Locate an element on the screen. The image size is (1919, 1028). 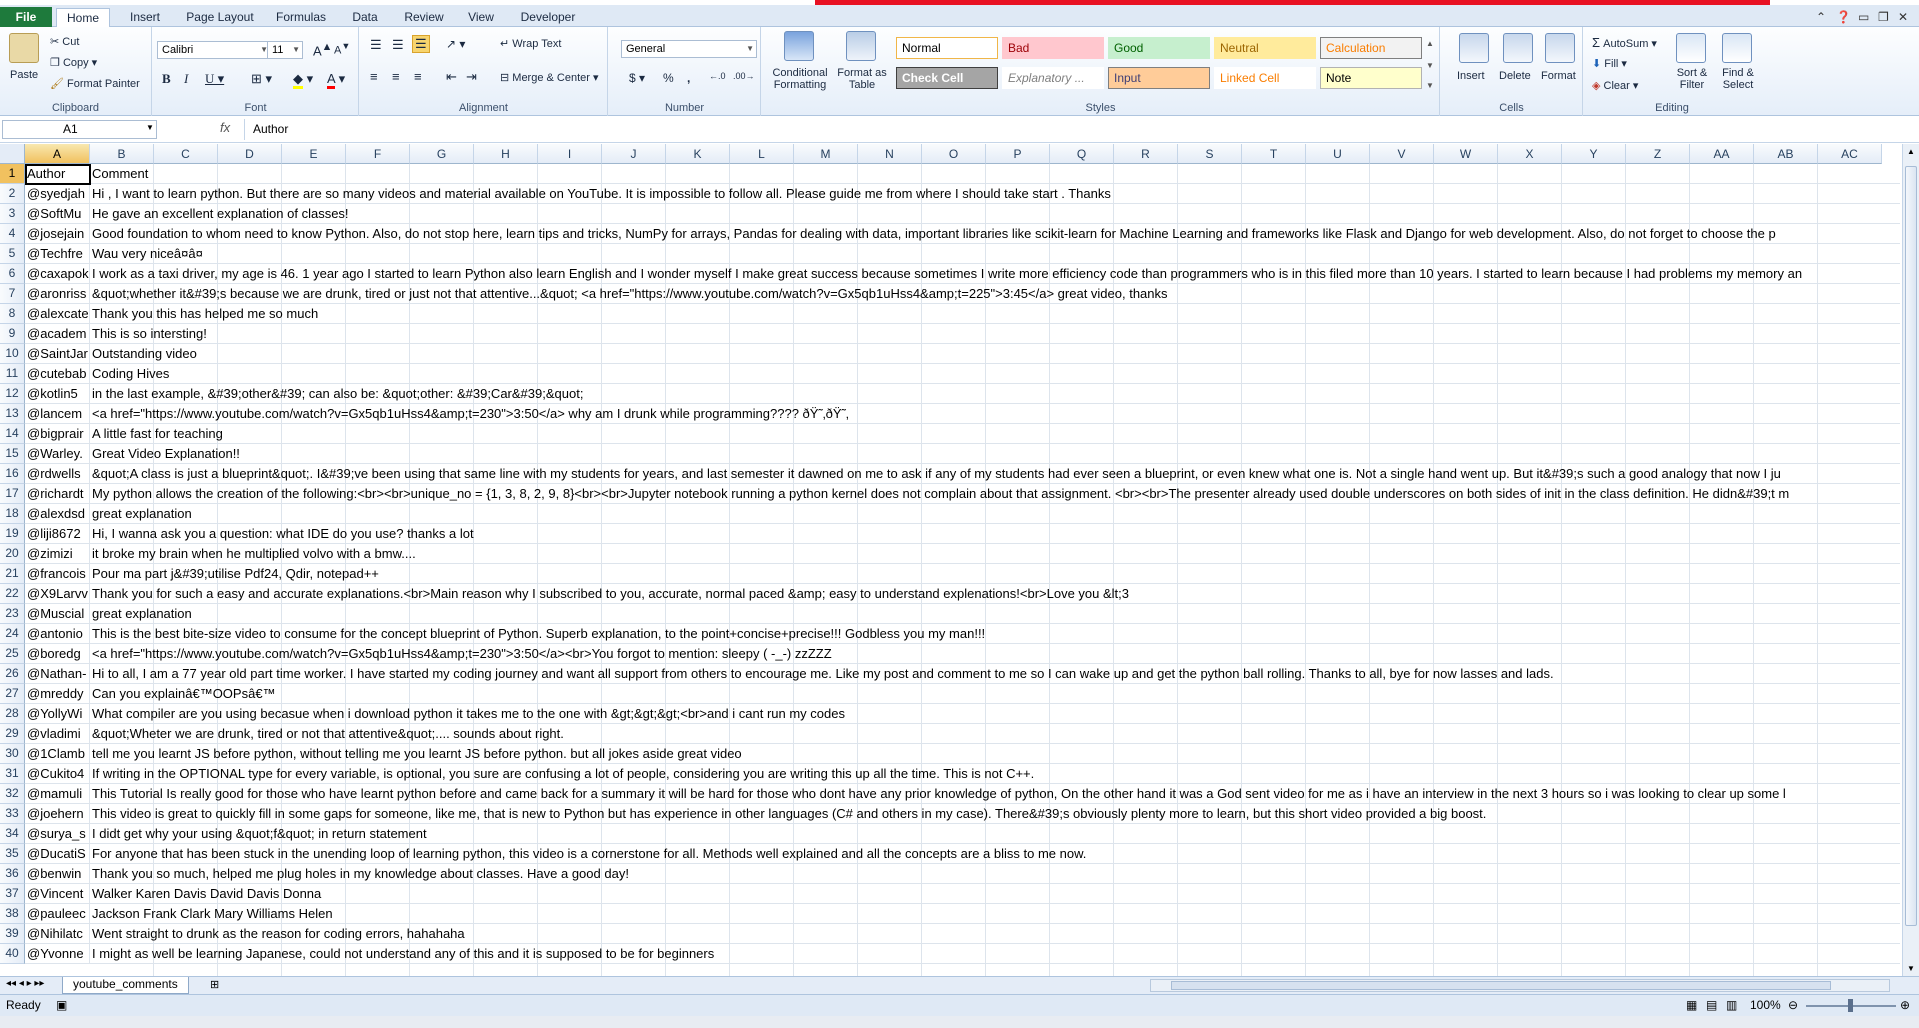
conditional-formatting-button: Conditional Formatting is located at coordinates (800, 79).